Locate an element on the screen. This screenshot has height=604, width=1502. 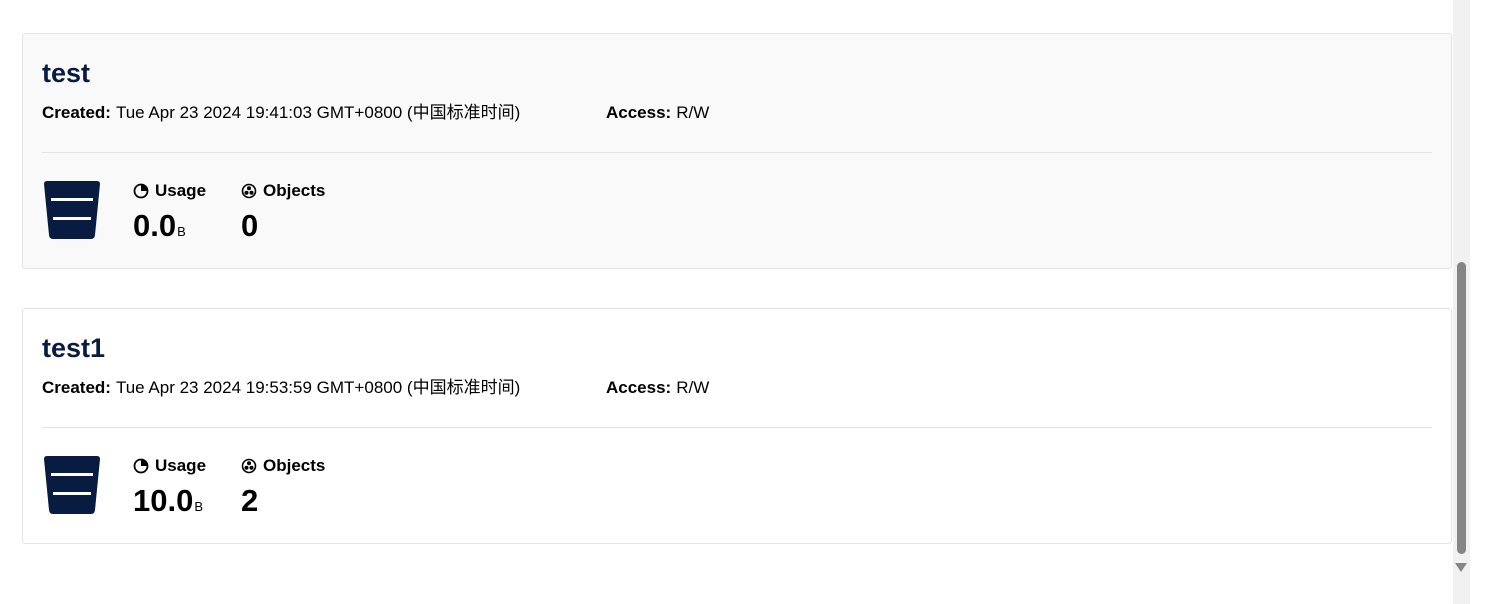
objects-value: 2 is located at coordinates (250, 500).